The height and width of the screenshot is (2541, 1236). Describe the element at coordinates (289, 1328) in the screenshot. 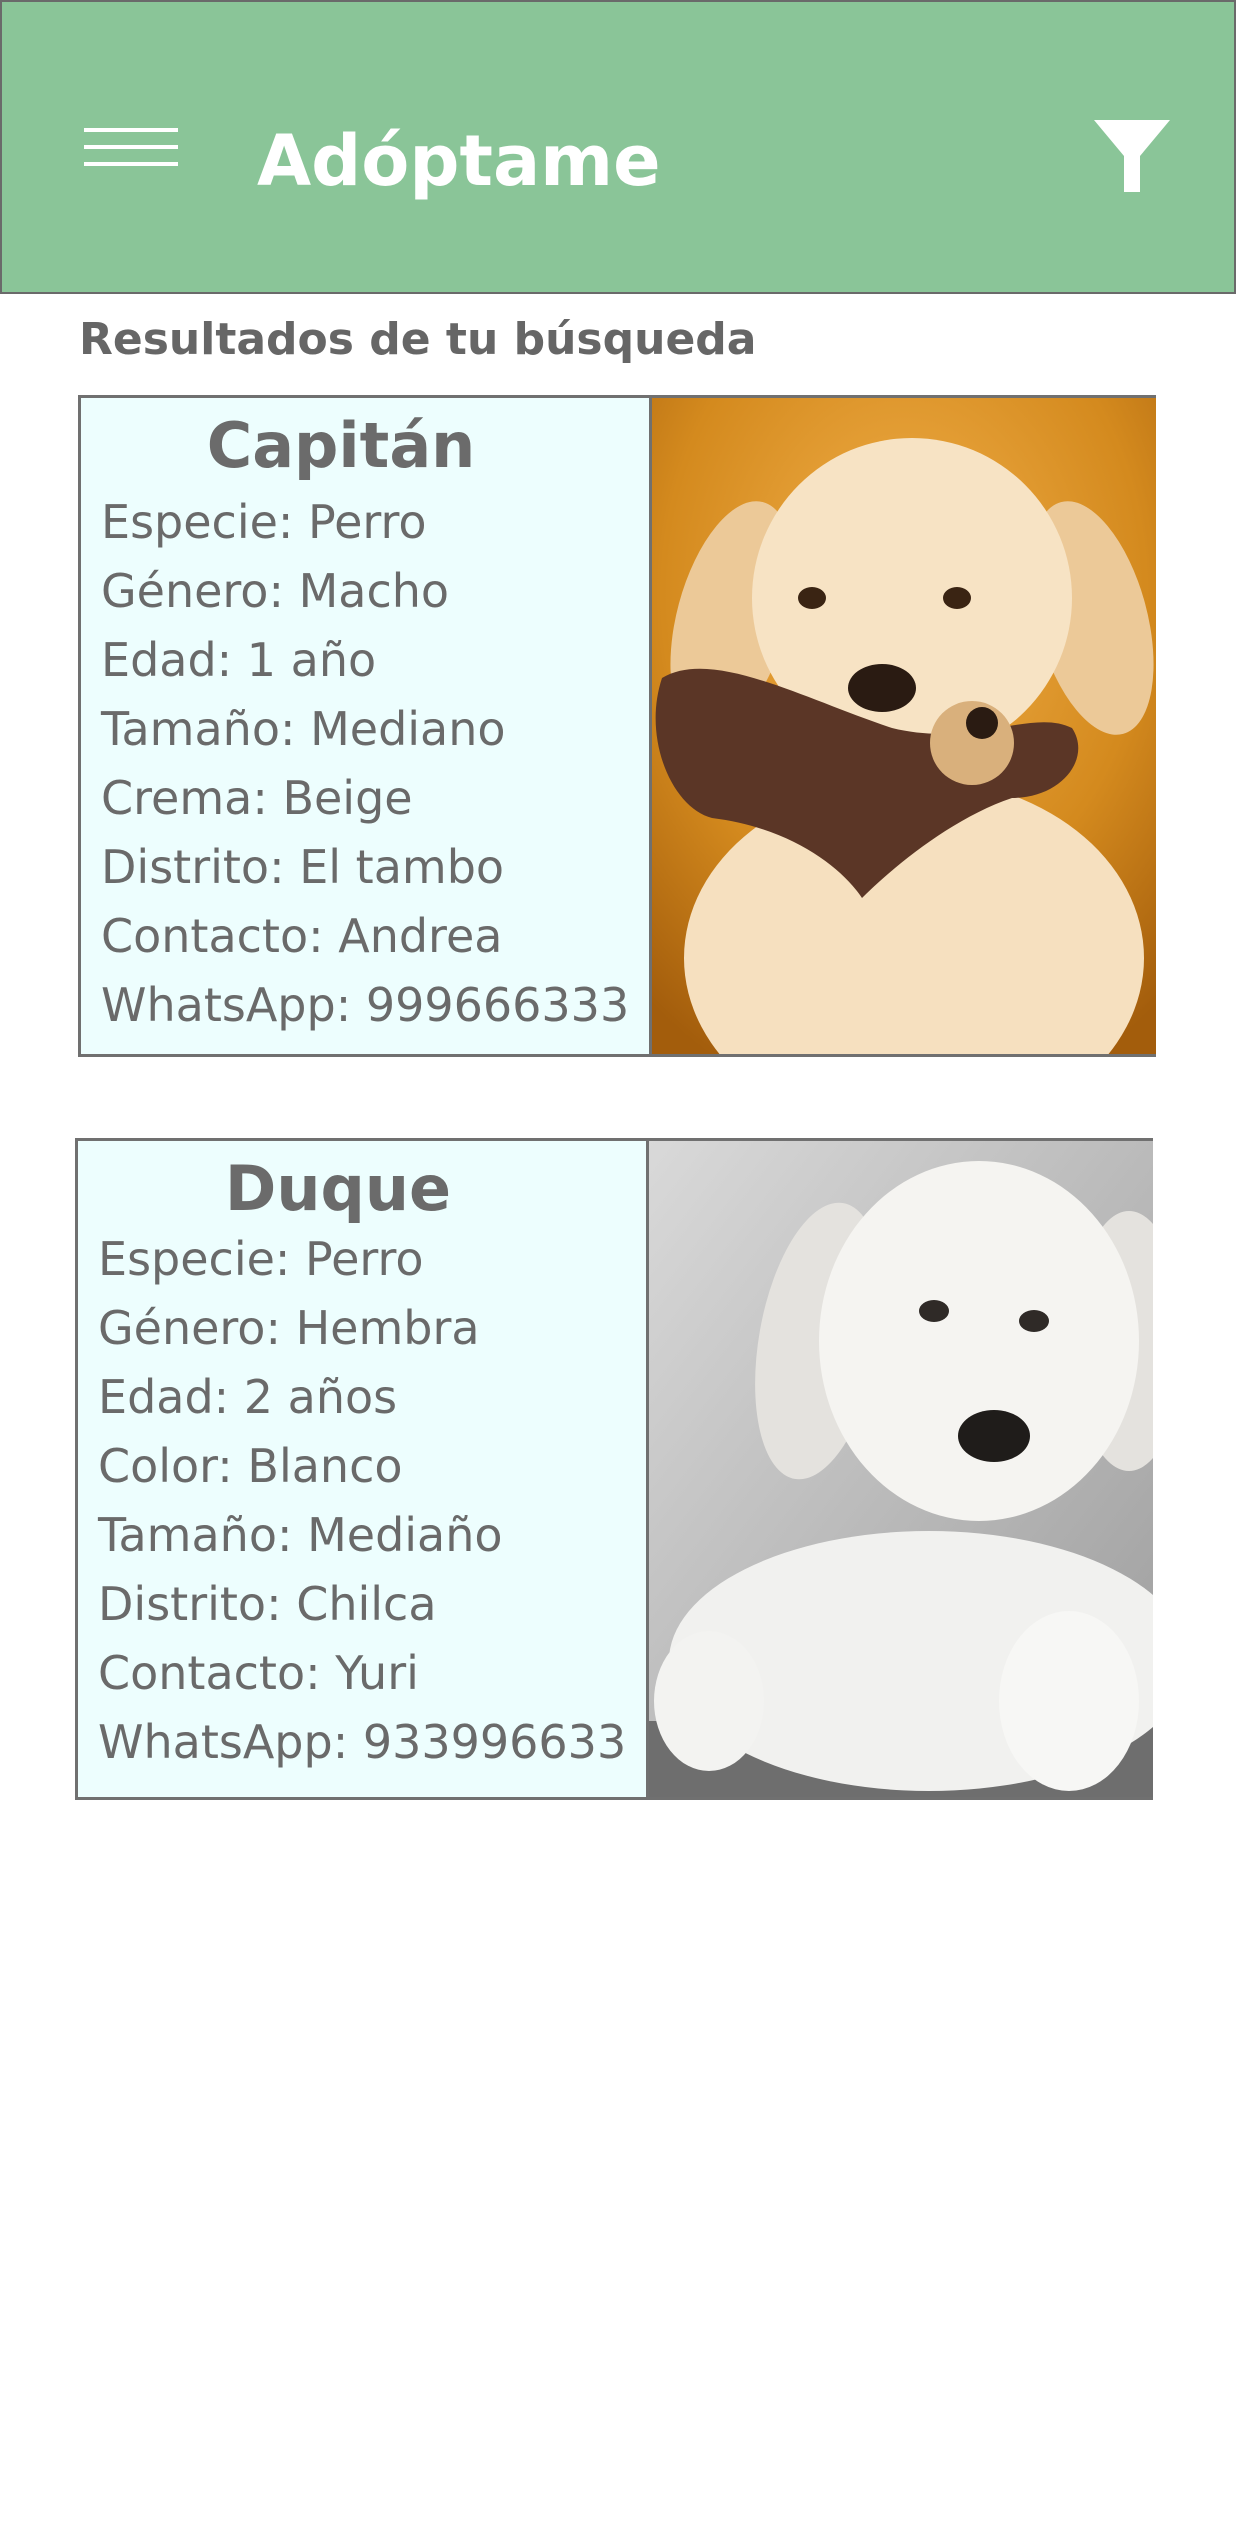

I see `pet-gender: Género: Hembra` at that location.